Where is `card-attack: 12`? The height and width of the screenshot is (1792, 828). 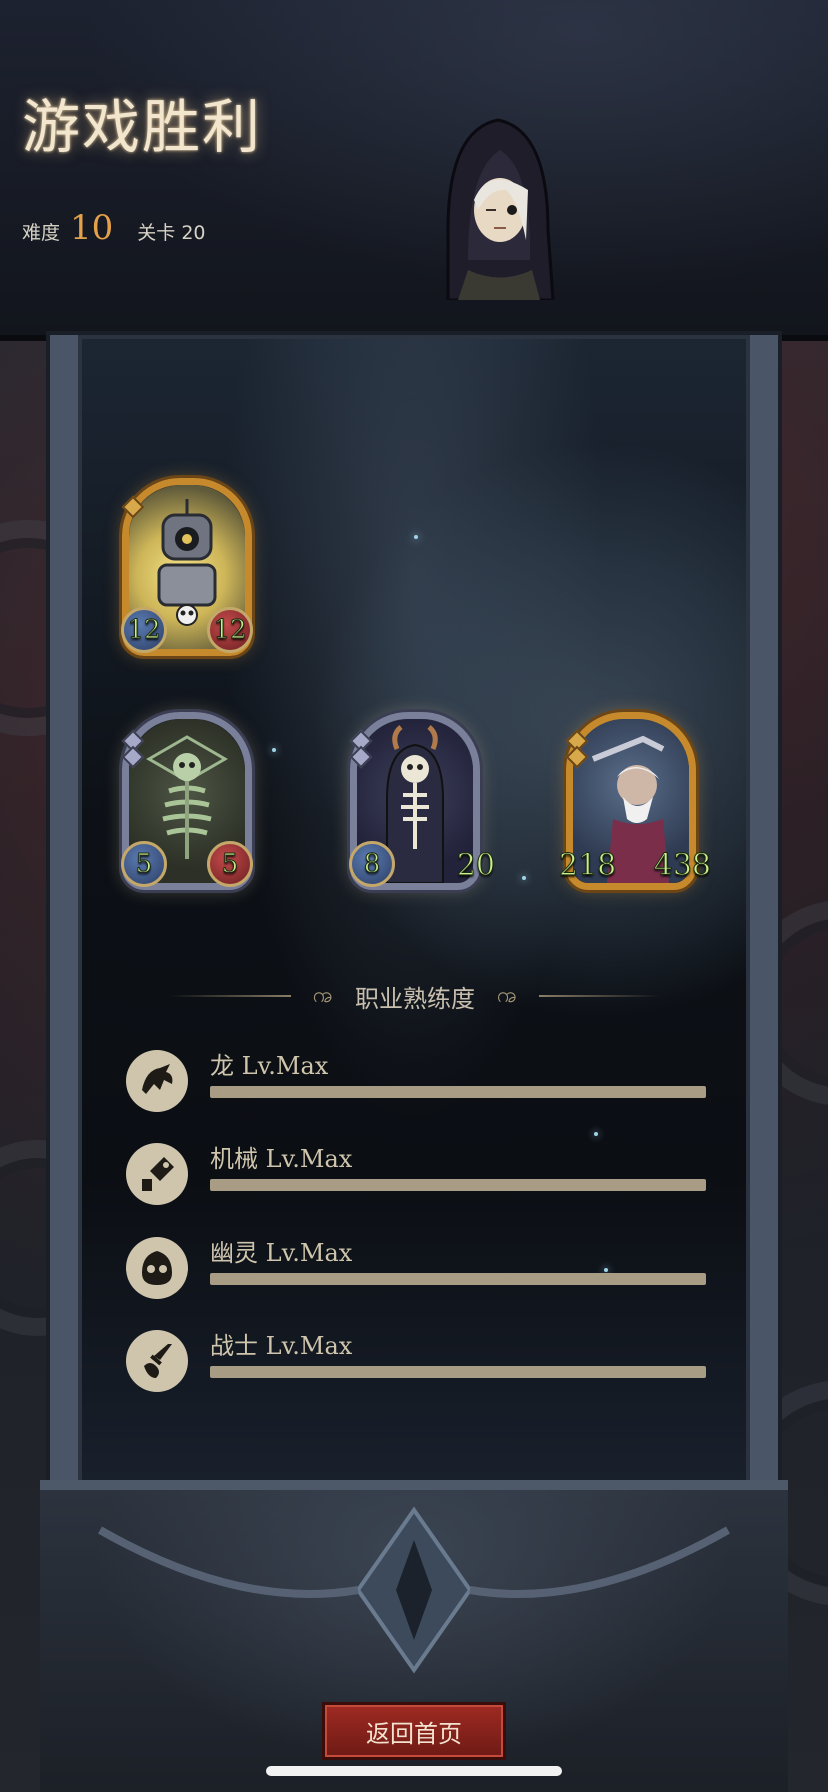 card-attack: 12 is located at coordinates (144, 630).